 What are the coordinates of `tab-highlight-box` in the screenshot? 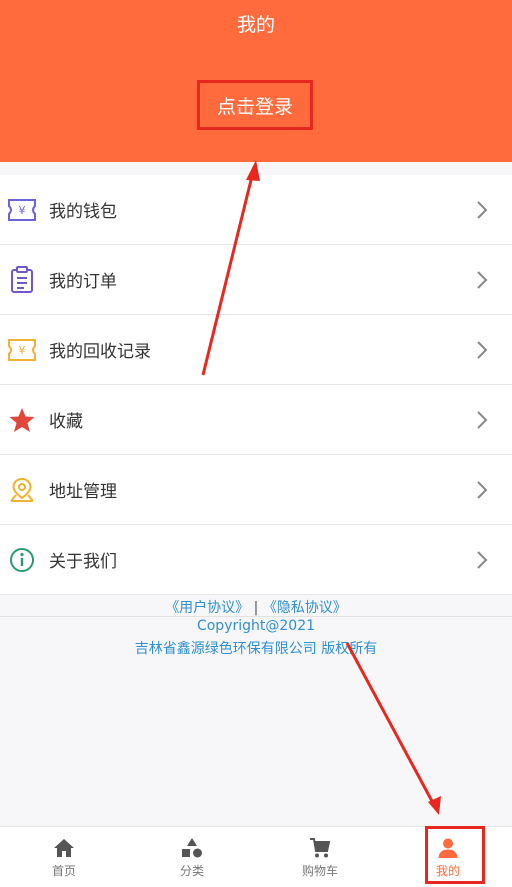 It's located at (455, 855).